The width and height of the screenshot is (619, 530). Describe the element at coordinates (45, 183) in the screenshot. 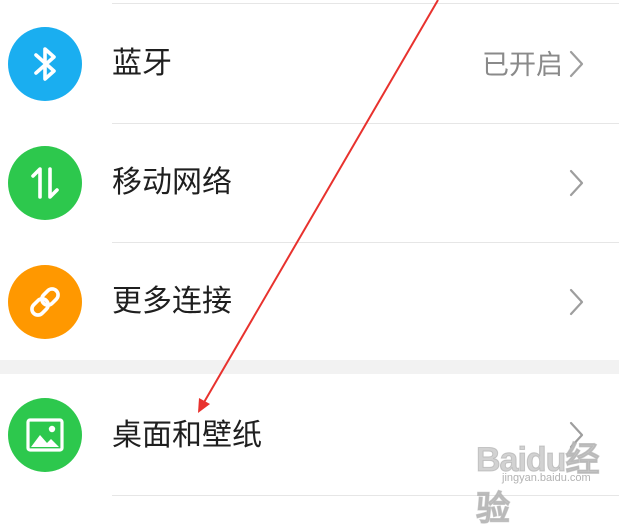

I see `mobile-data-arrows-icon` at that location.